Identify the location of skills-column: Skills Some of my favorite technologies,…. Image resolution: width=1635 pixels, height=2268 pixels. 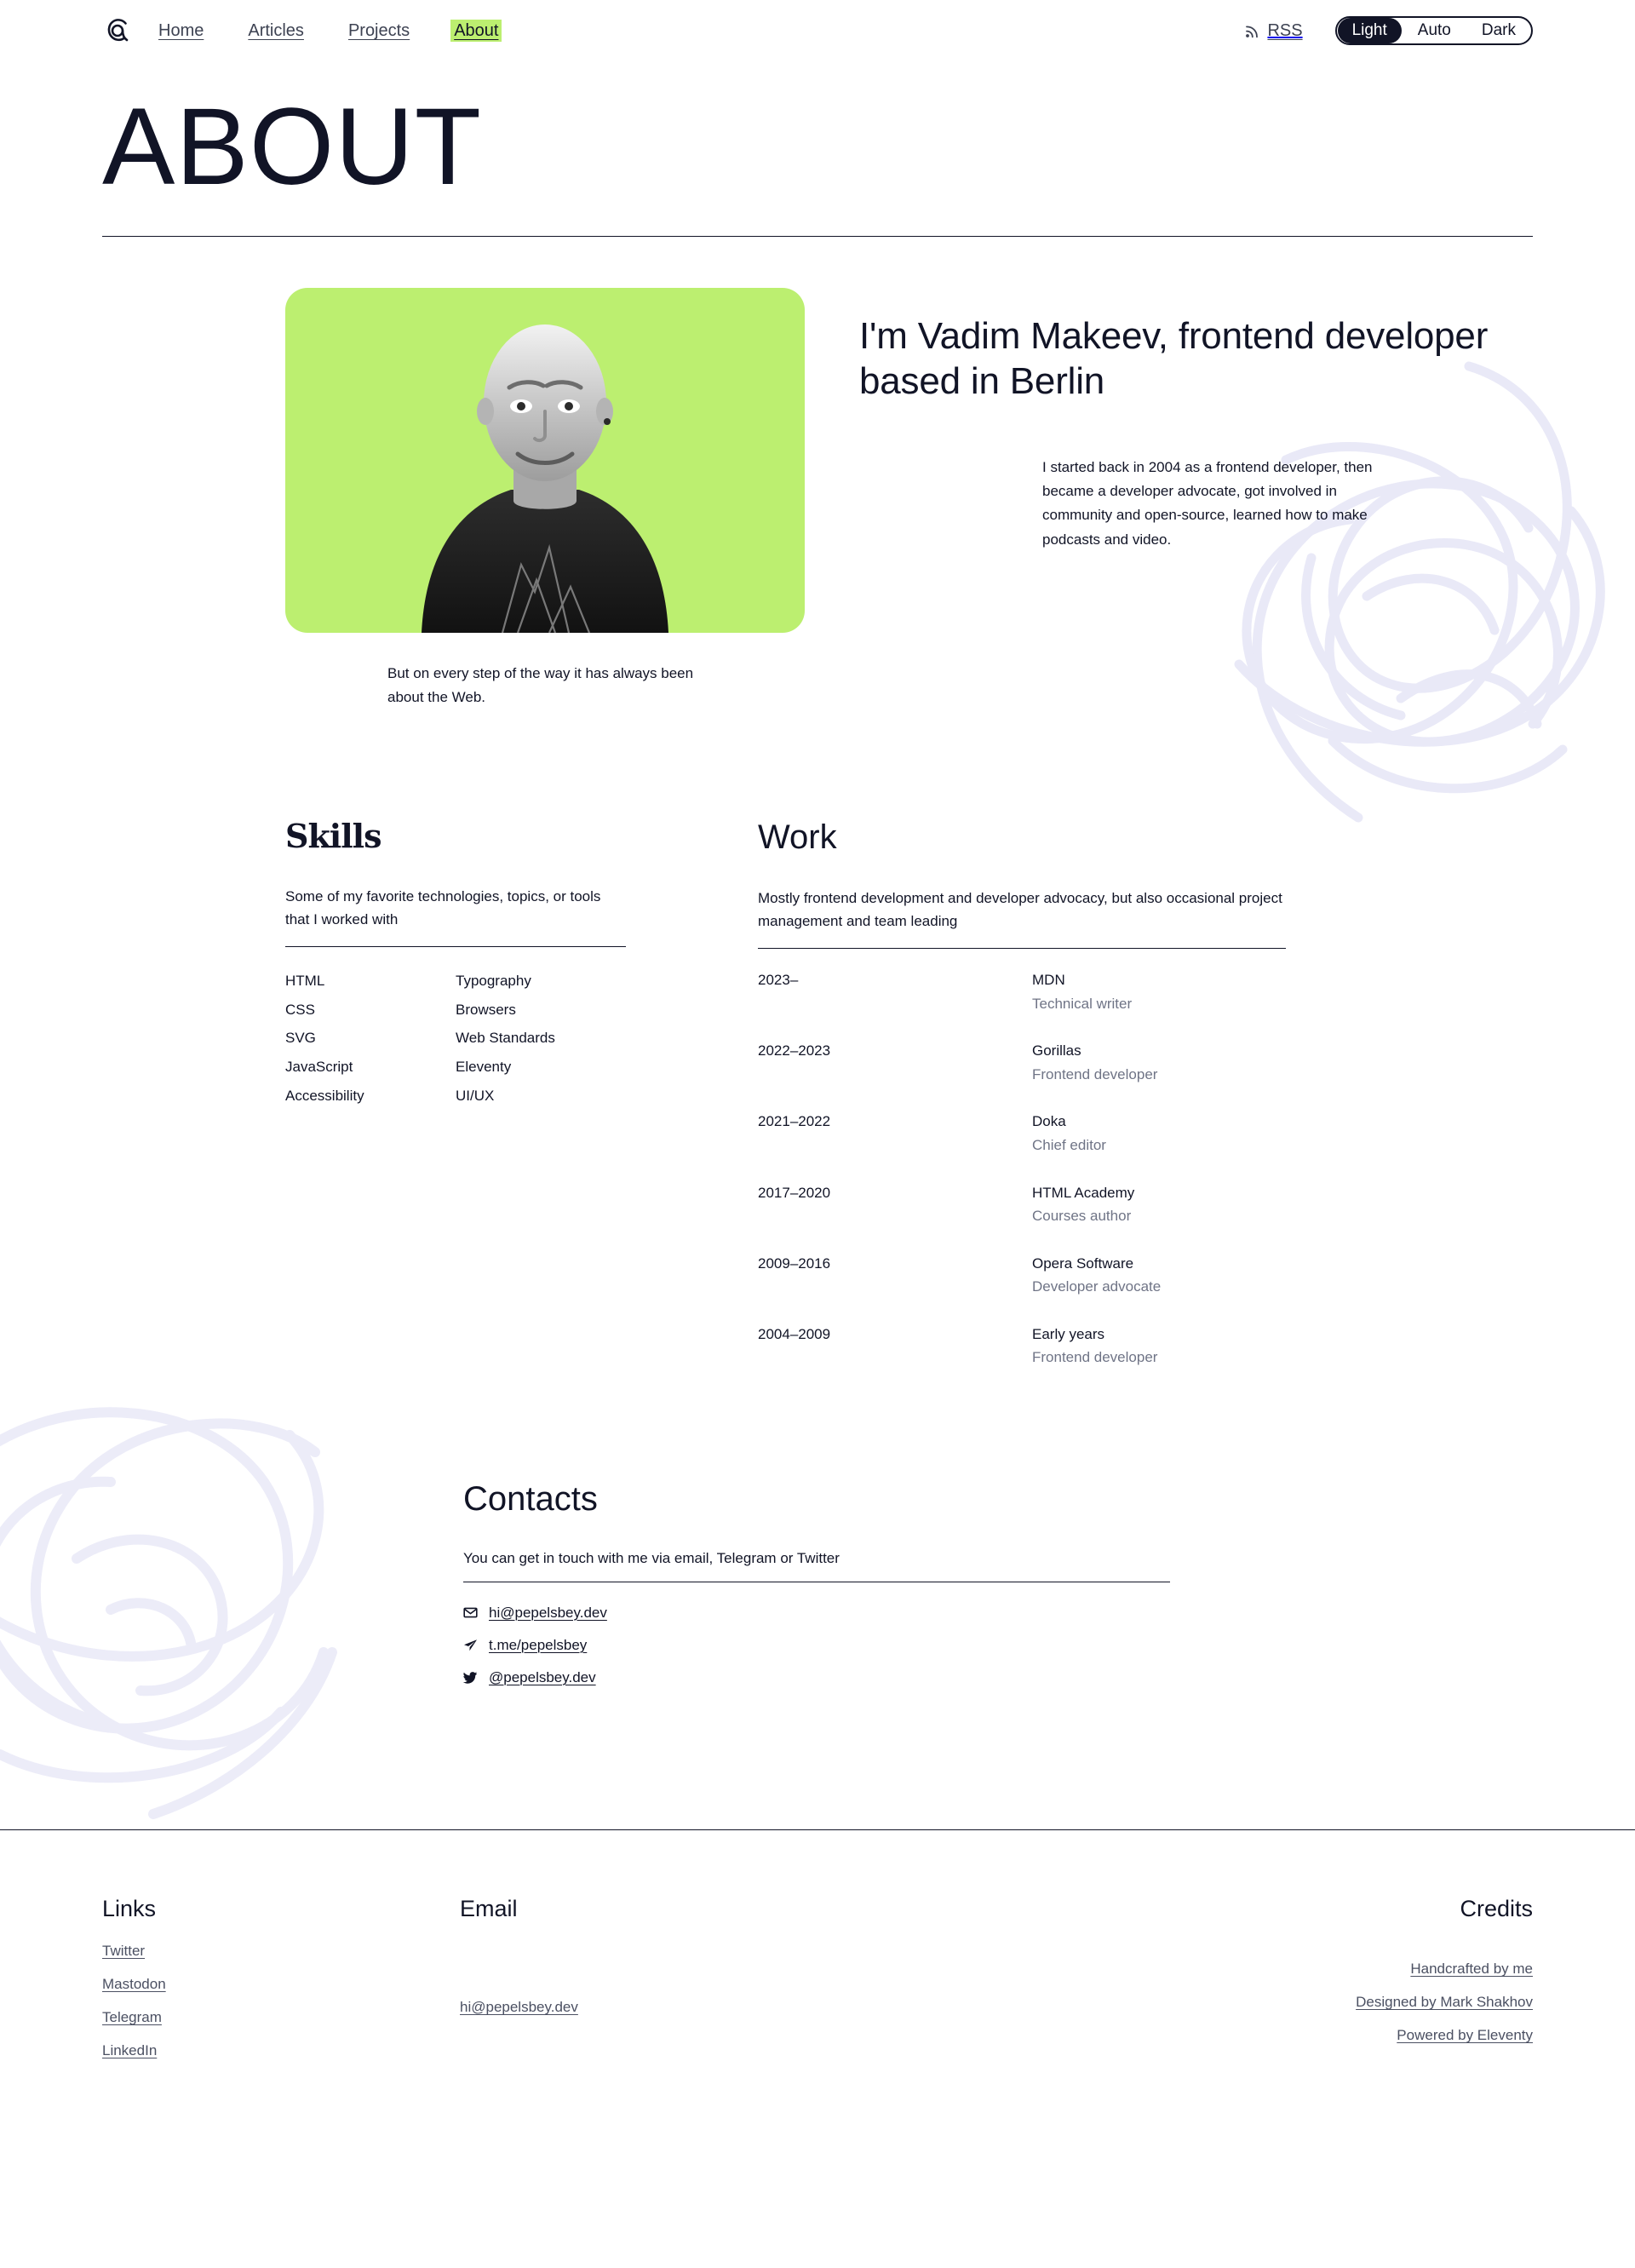
(455, 1093).